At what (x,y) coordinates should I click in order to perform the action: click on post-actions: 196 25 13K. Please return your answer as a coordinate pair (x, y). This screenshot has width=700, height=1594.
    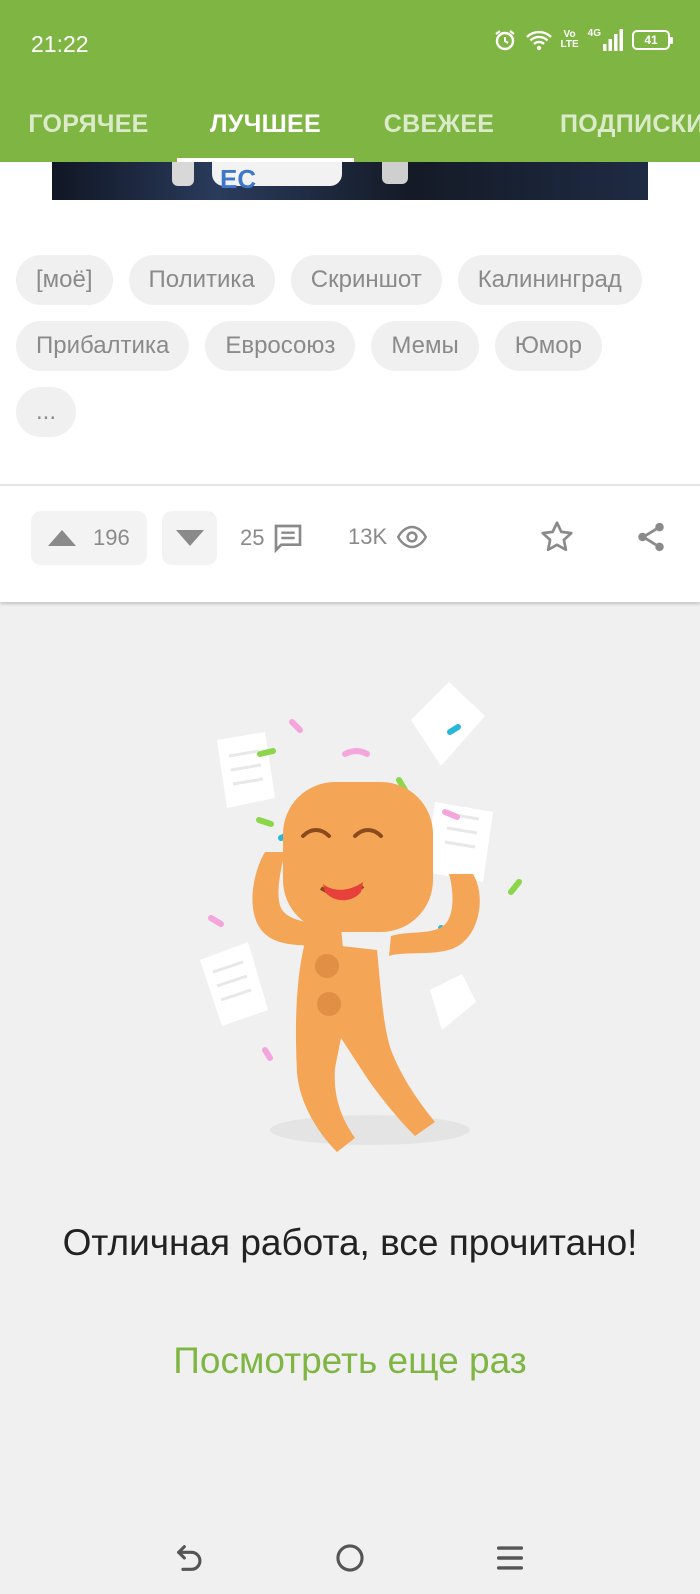
    Looking at the image, I should click on (350, 544).